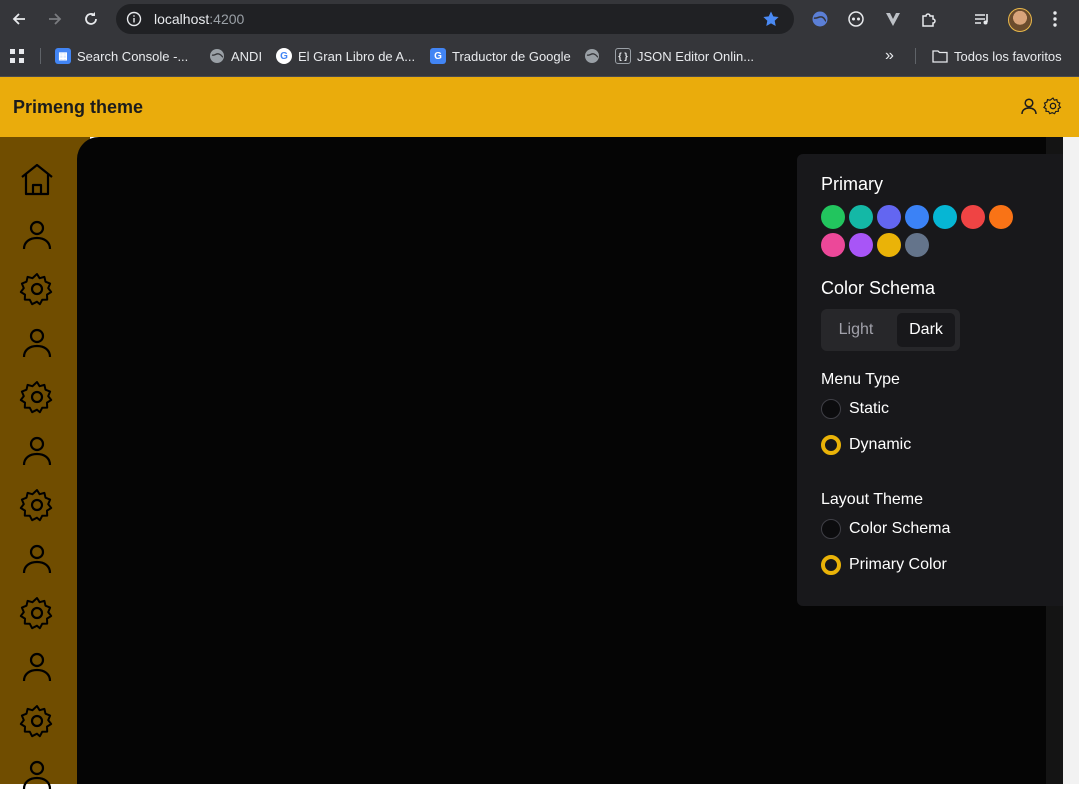  I want to click on overflow-chevron-icon: », so click(889, 55).